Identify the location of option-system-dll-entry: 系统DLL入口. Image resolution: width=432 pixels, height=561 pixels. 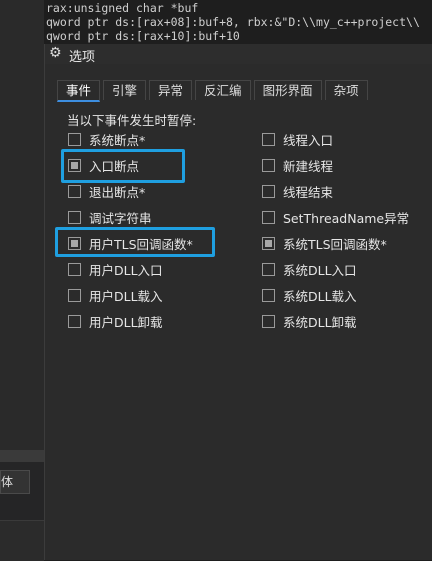
(309, 269).